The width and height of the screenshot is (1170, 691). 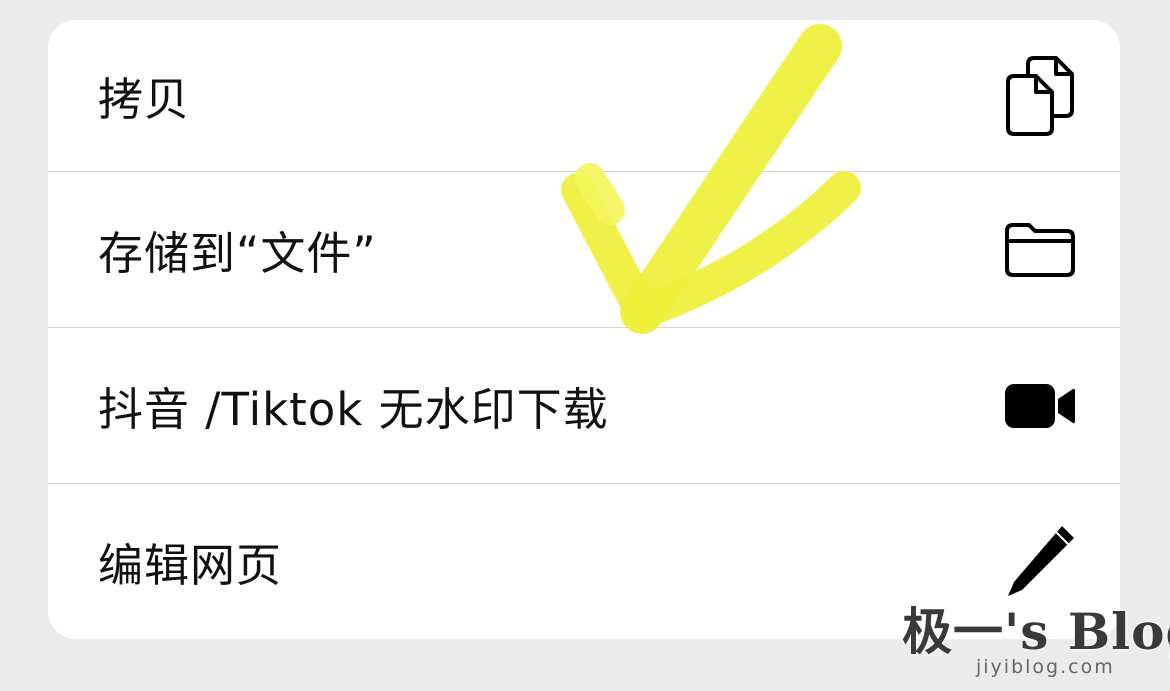 What do you see at coordinates (190, 565) in the screenshot?
I see `menu-item-label: 编辑网页` at bounding box center [190, 565].